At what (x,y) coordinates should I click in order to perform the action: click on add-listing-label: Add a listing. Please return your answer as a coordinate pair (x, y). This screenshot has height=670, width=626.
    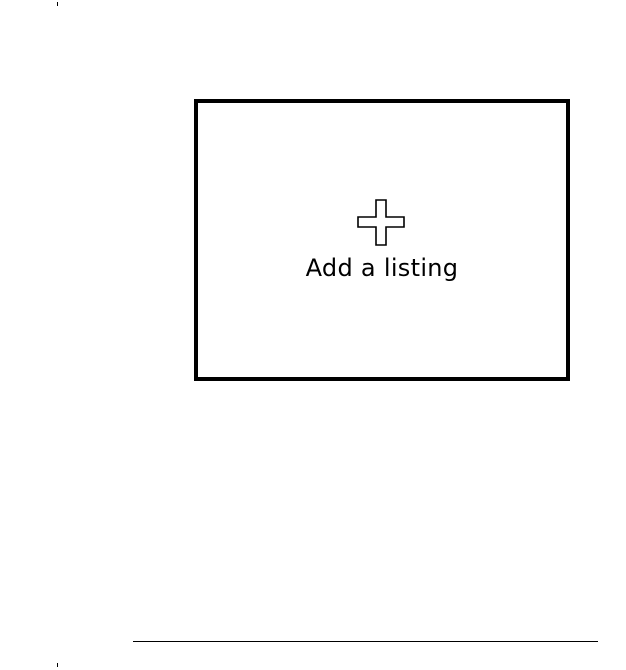
    Looking at the image, I should click on (382, 268).